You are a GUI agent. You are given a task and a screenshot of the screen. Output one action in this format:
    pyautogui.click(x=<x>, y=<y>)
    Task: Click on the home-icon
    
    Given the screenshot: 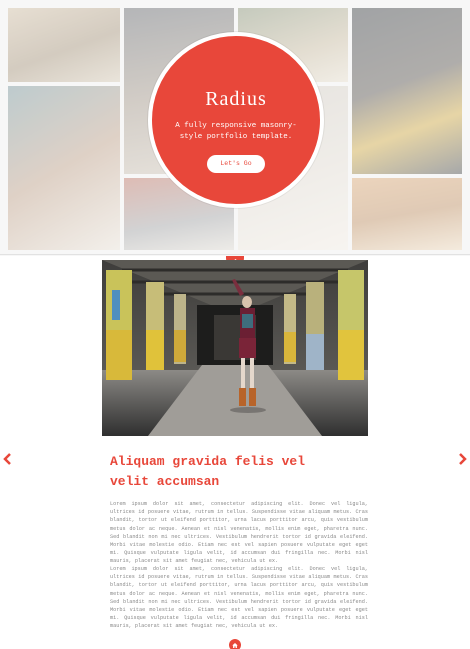 What is the action you would take?
    pyautogui.click(x=235, y=645)
    